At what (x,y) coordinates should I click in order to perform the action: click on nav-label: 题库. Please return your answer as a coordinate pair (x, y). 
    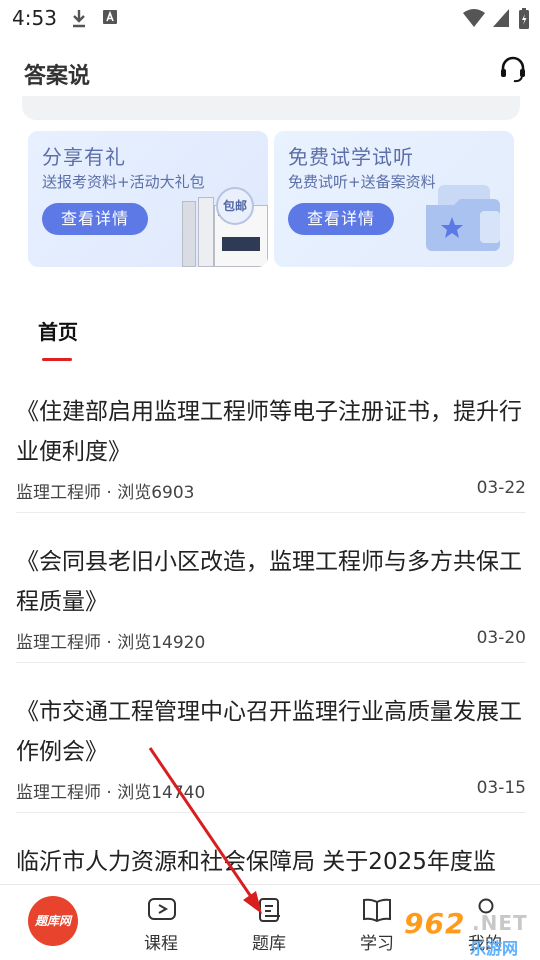
    Looking at the image, I should click on (269, 944).